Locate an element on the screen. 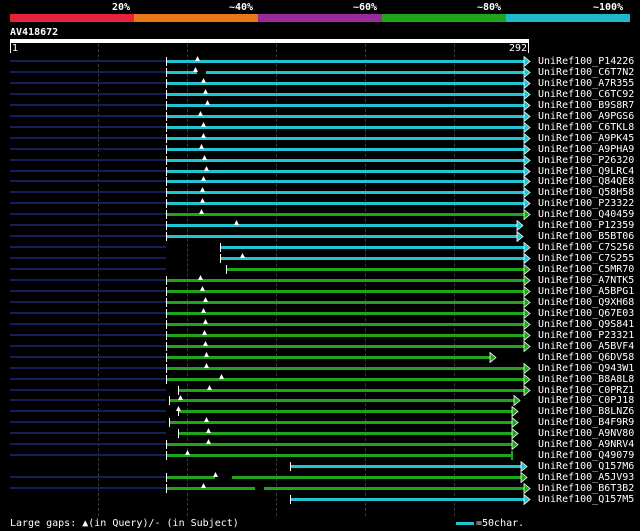  hit-row: UniRef100_C0PJ18 is located at coordinates (320, 400).